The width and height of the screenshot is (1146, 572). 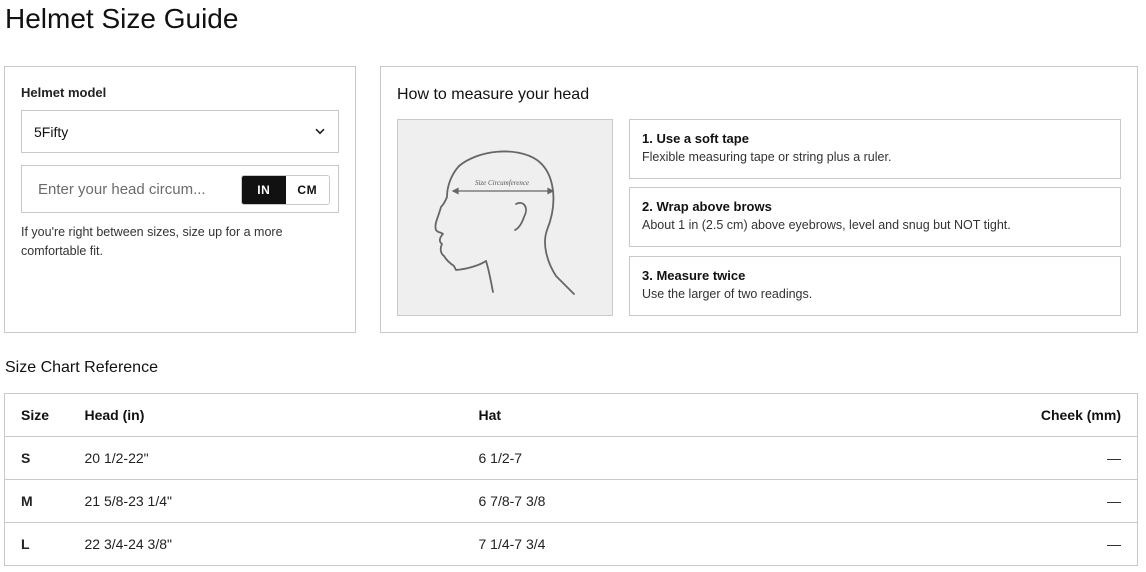 I want to click on cell-hat: 6 1/2-7, so click(x=698, y=458).